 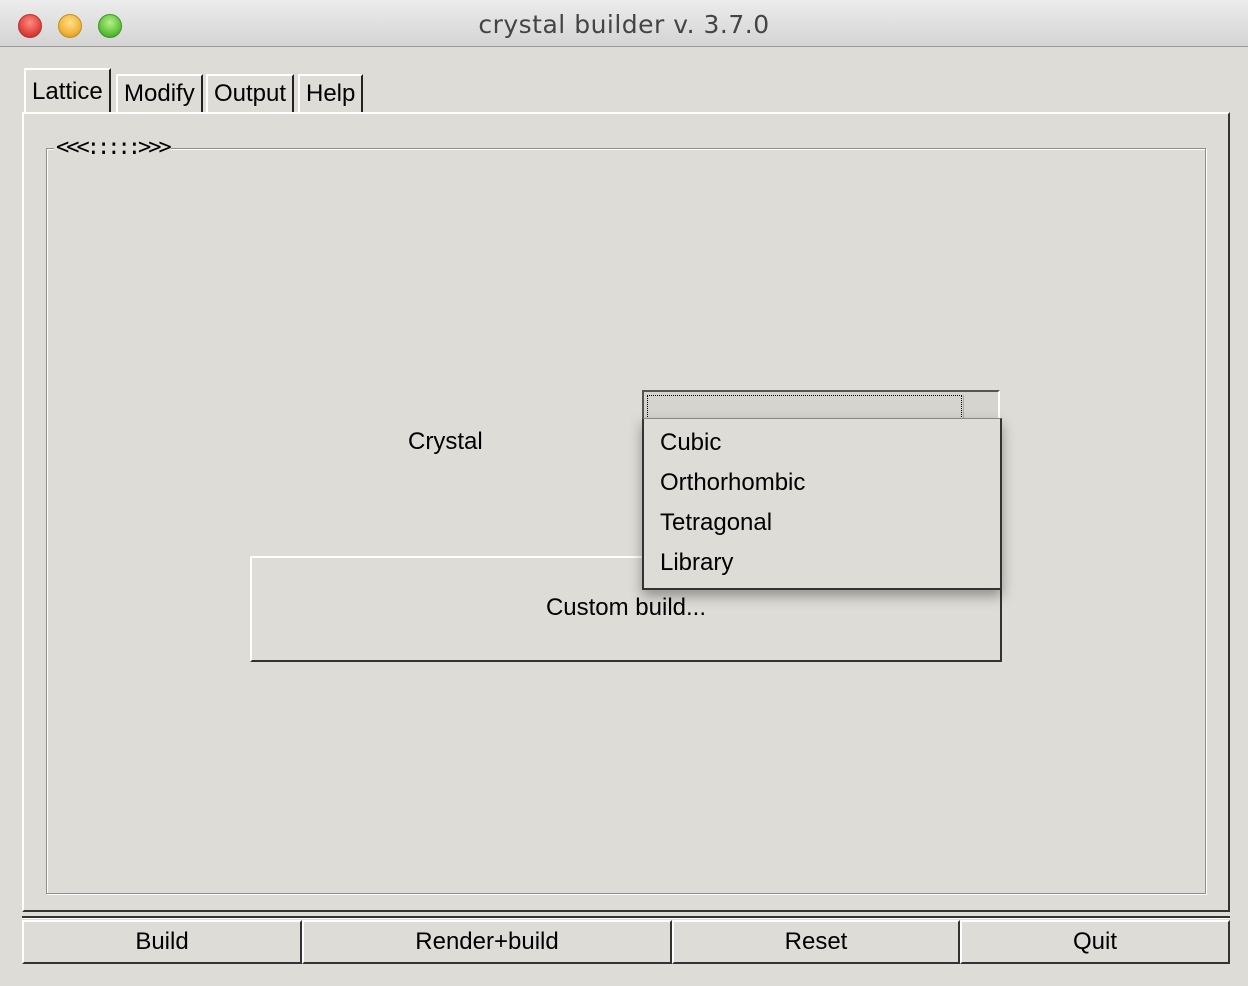 What do you see at coordinates (696, 563) in the screenshot?
I see `menu-item-library: Library` at bounding box center [696, 563].